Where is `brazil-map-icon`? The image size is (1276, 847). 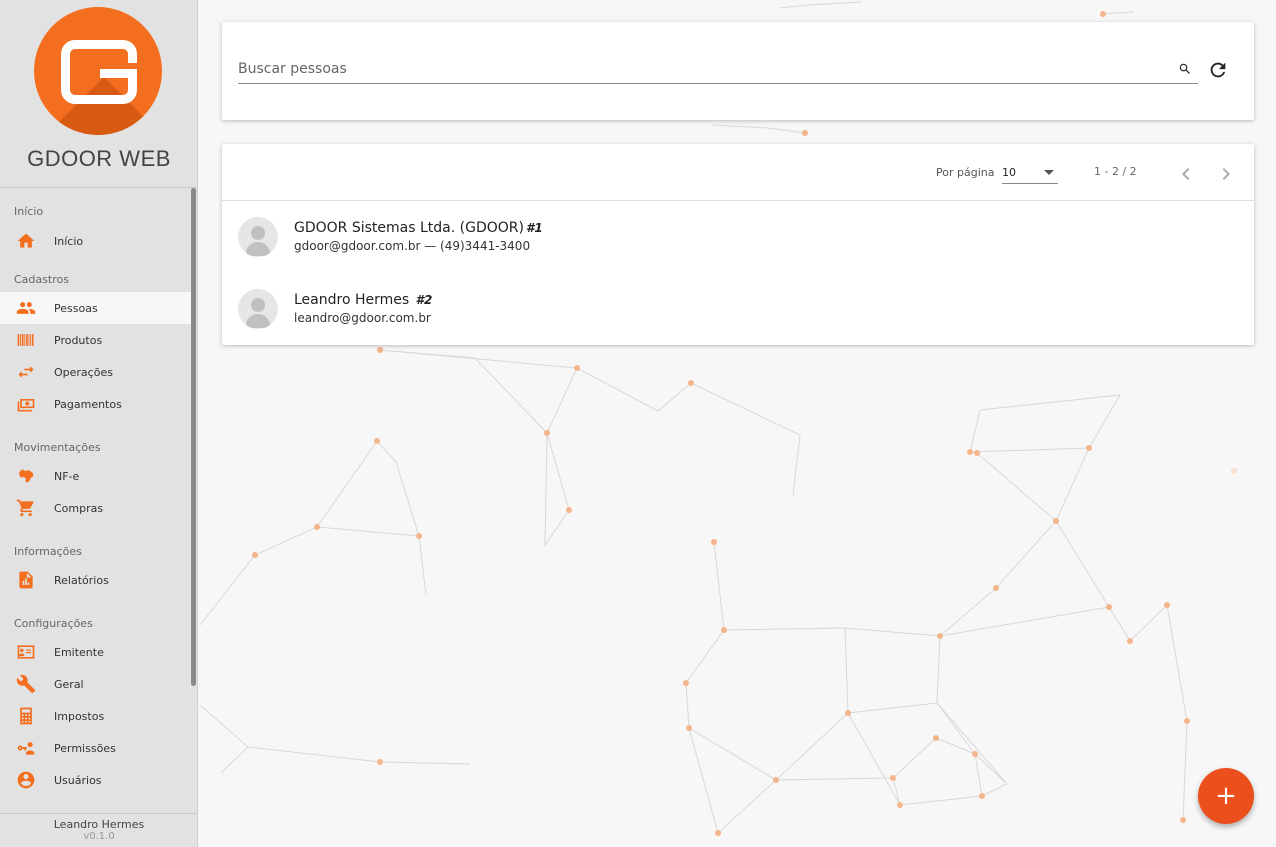 brazil-map-icon is located at coordinates (26, 476).